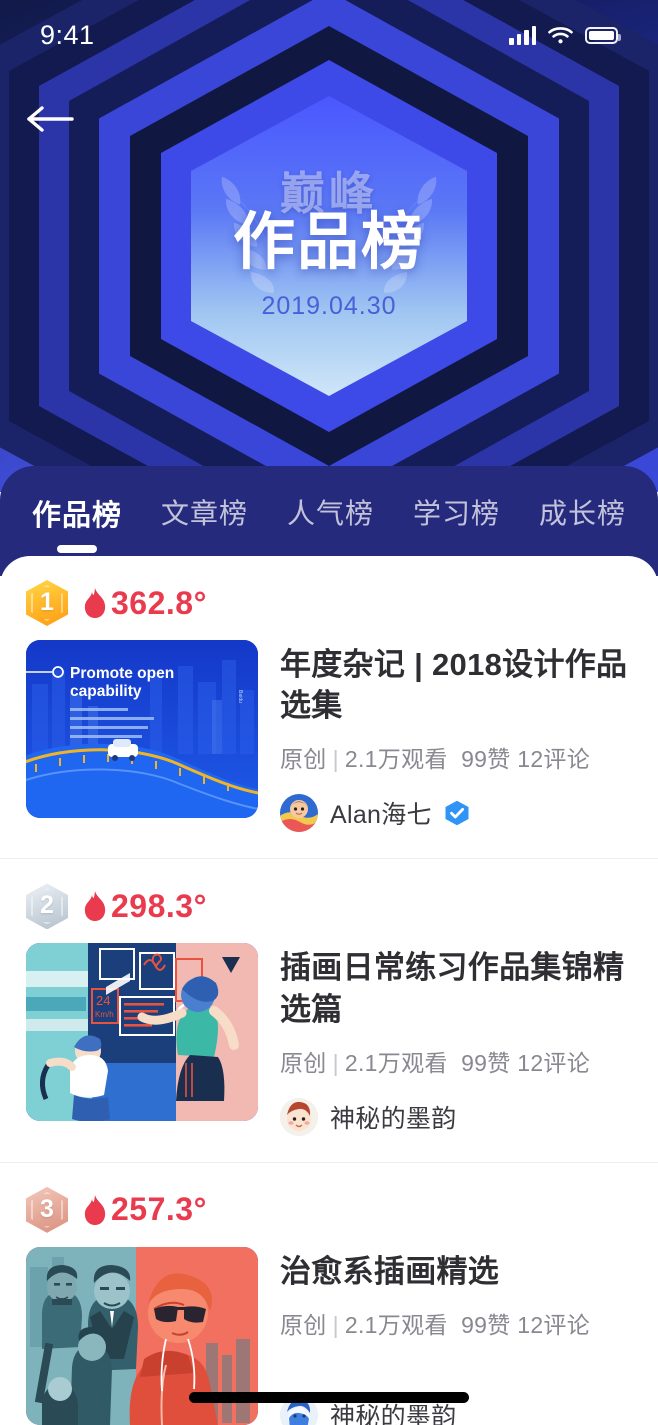 This screenshot has width=658, height=1425. What do you see at coordinates (329, 598) in the screenshot?
I see `rank-header: 1 362.8°` at bounding box center [329, 598].